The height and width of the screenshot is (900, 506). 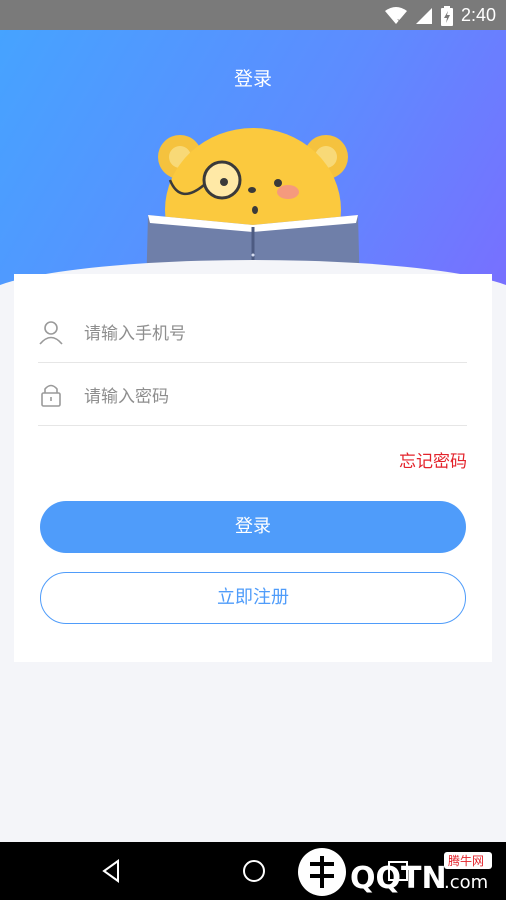 I want to click on svg-text: x, so click(x=399, y=21).